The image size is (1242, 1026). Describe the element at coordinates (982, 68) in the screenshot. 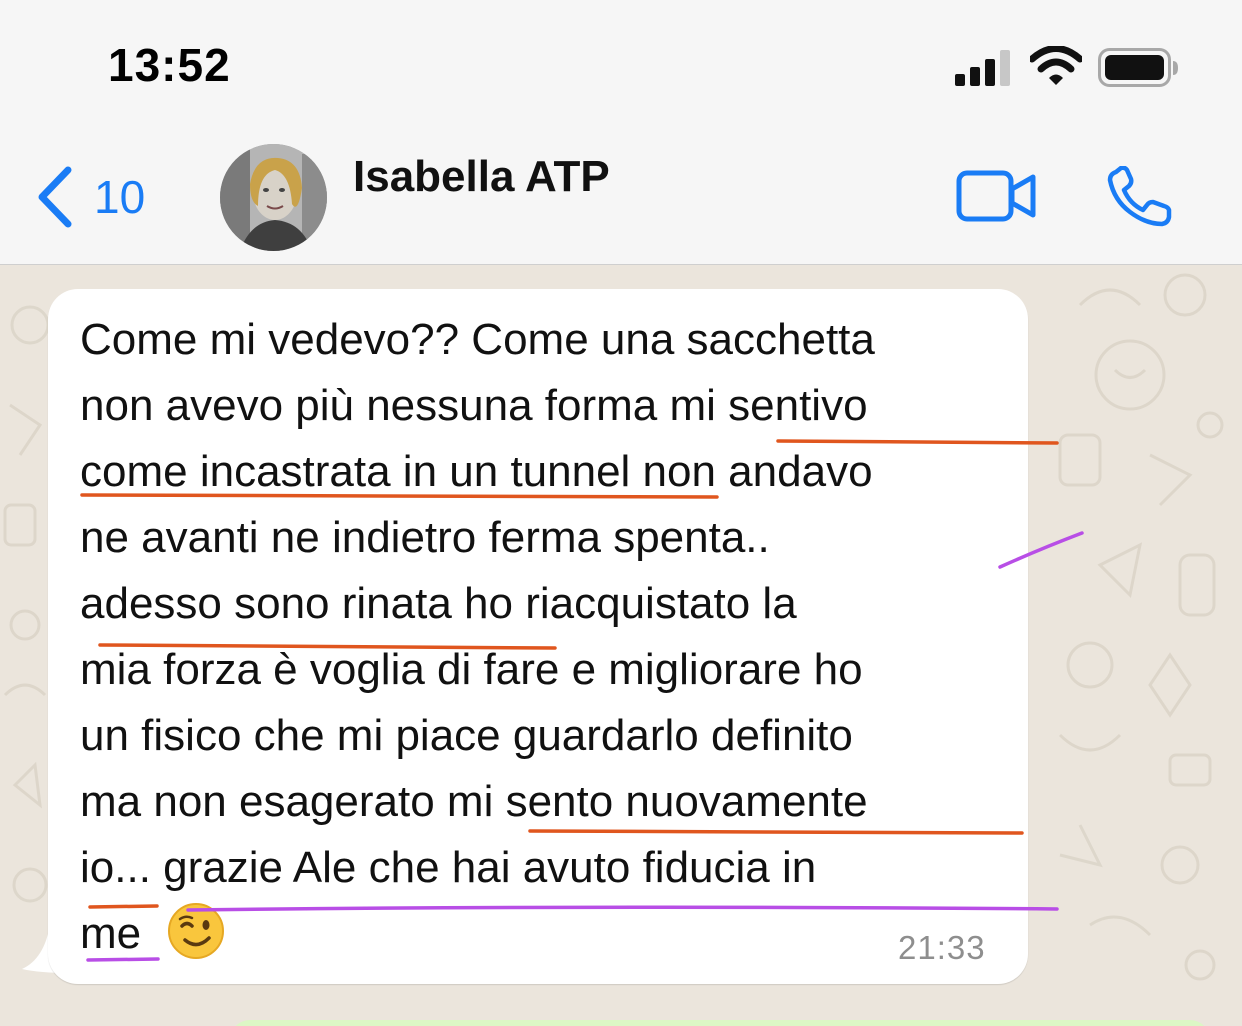

I see `signal-icon` at that location.